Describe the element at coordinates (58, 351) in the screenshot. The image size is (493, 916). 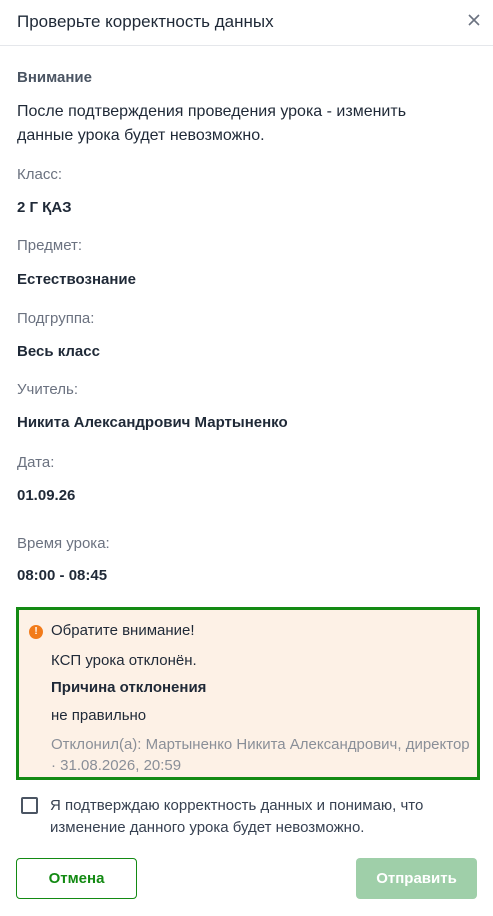
I see `subgroup-value: Весь класс` at that location.